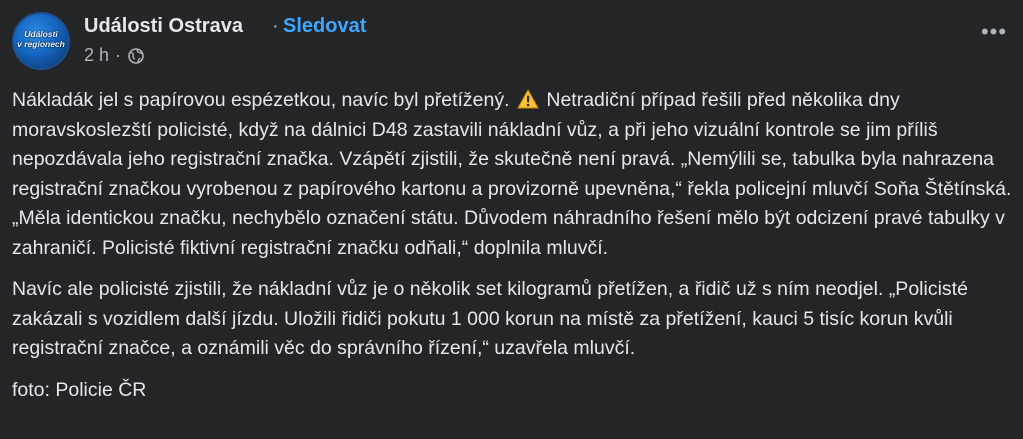  What do you see at coordinates (324, 26) in the screenshot?
I see `follow-button: Sledovat` at bounding box center [324, 26].